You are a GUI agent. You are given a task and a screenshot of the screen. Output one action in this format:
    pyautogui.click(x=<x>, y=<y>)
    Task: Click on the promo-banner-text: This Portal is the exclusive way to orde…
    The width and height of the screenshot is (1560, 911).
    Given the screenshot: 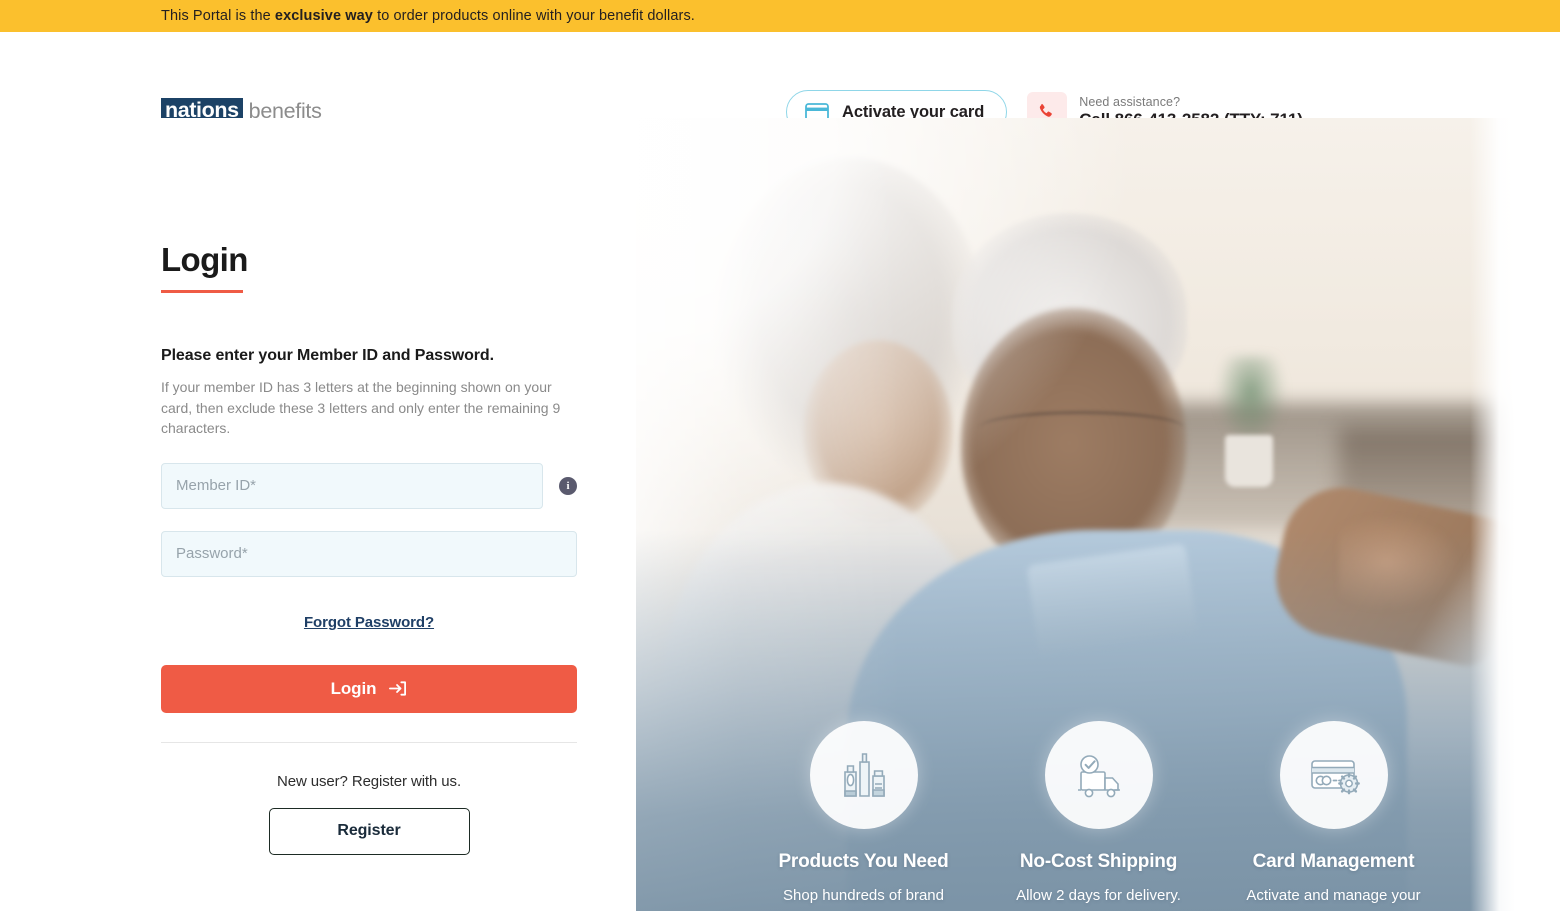 What is the action you would take?
    pyautogui.click(x=428, y=16)
    